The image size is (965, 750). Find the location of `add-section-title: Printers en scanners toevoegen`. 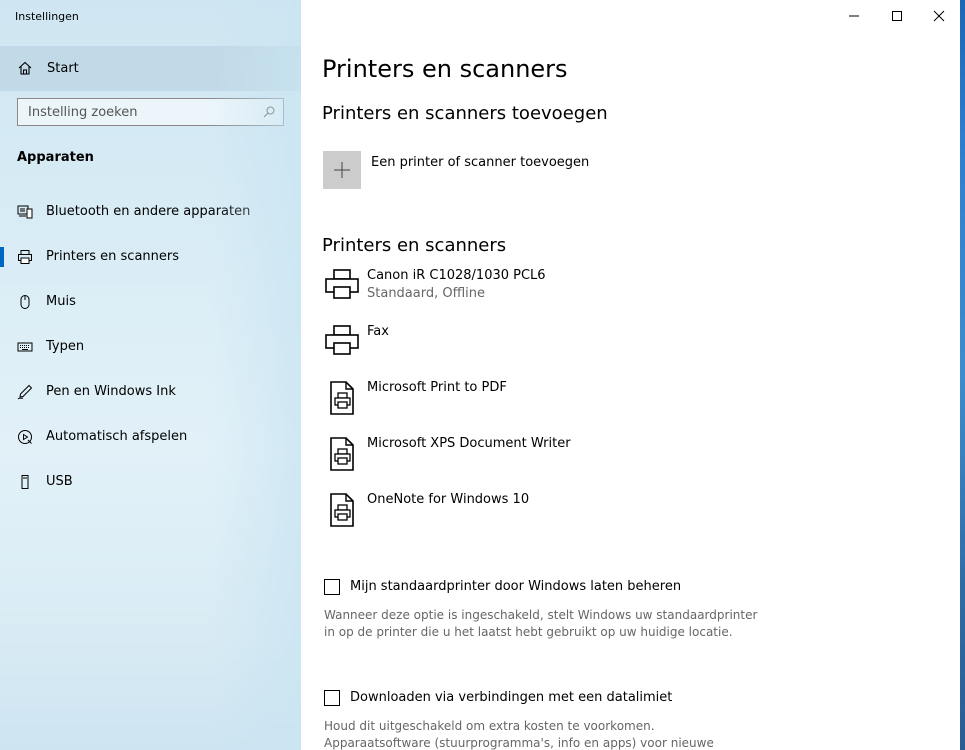

add-section-title: Printers en scanners toevoegen is located at coordinates (465, 113).